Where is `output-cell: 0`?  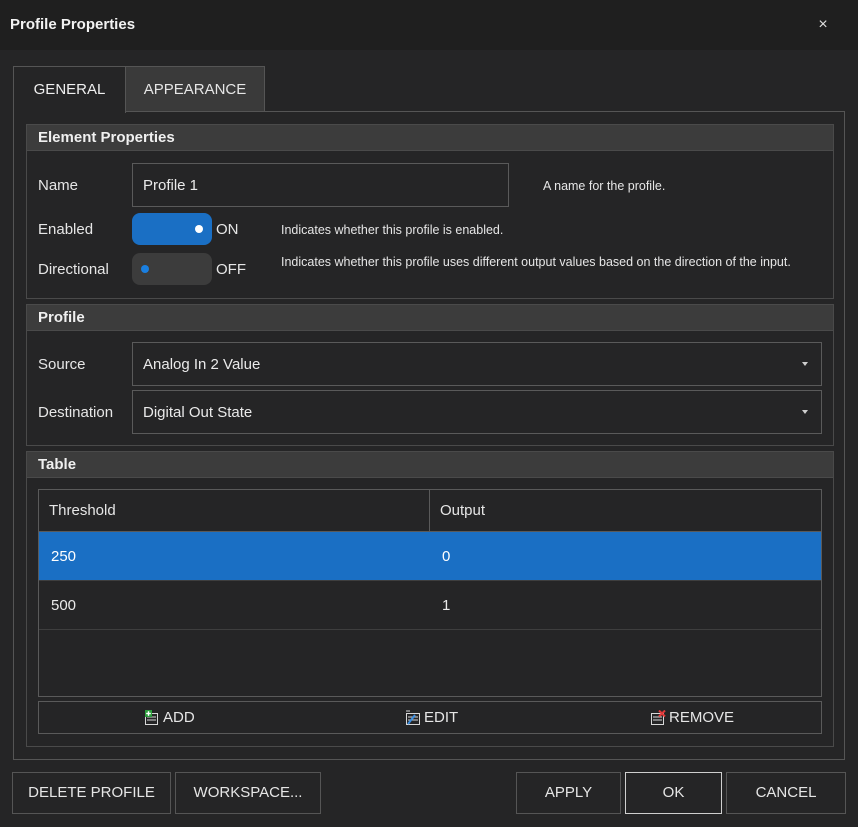 output-cell: 0 is located at coordinates (446, 556).